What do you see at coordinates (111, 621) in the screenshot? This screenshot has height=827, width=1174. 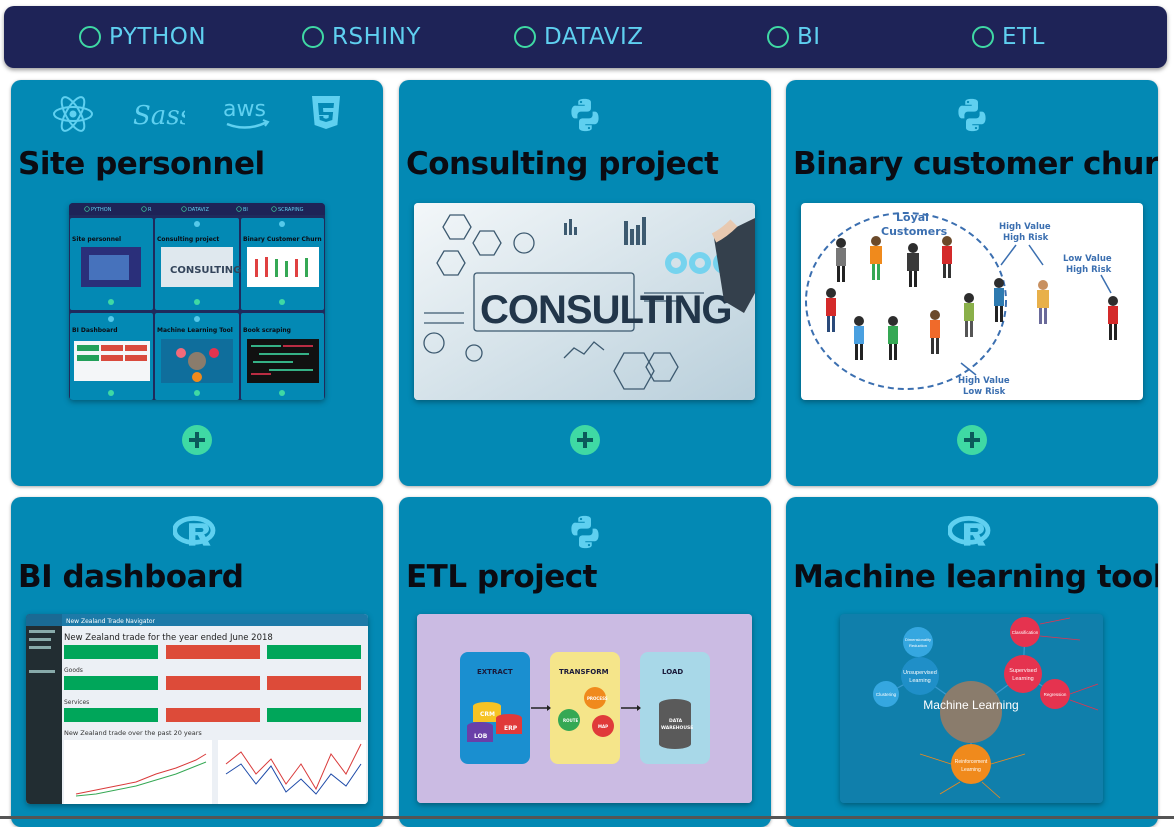 I see `svg-text: New Zealand Trade Navigator` at bounding box center [111, 621].